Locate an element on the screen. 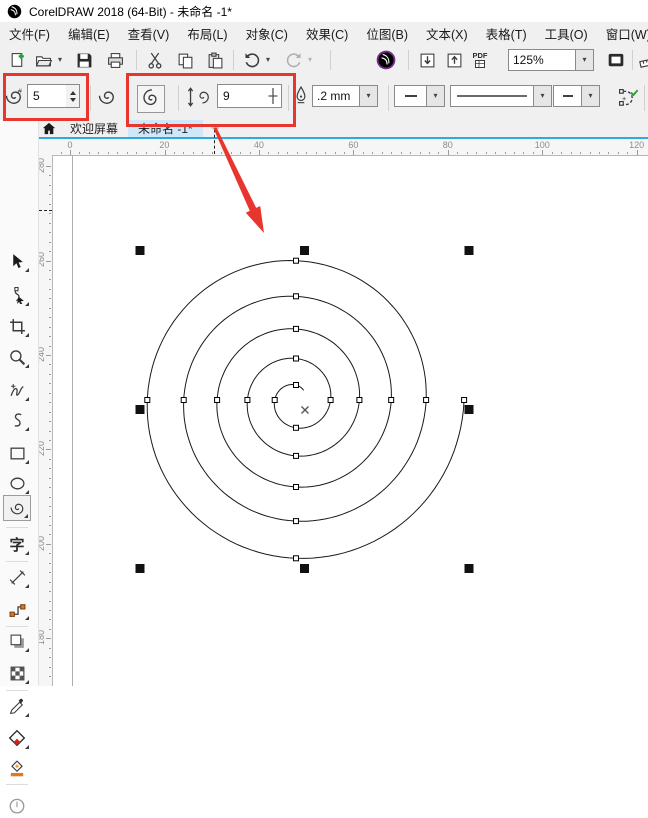  app-launcher-button is located at coordinates (386, 60).